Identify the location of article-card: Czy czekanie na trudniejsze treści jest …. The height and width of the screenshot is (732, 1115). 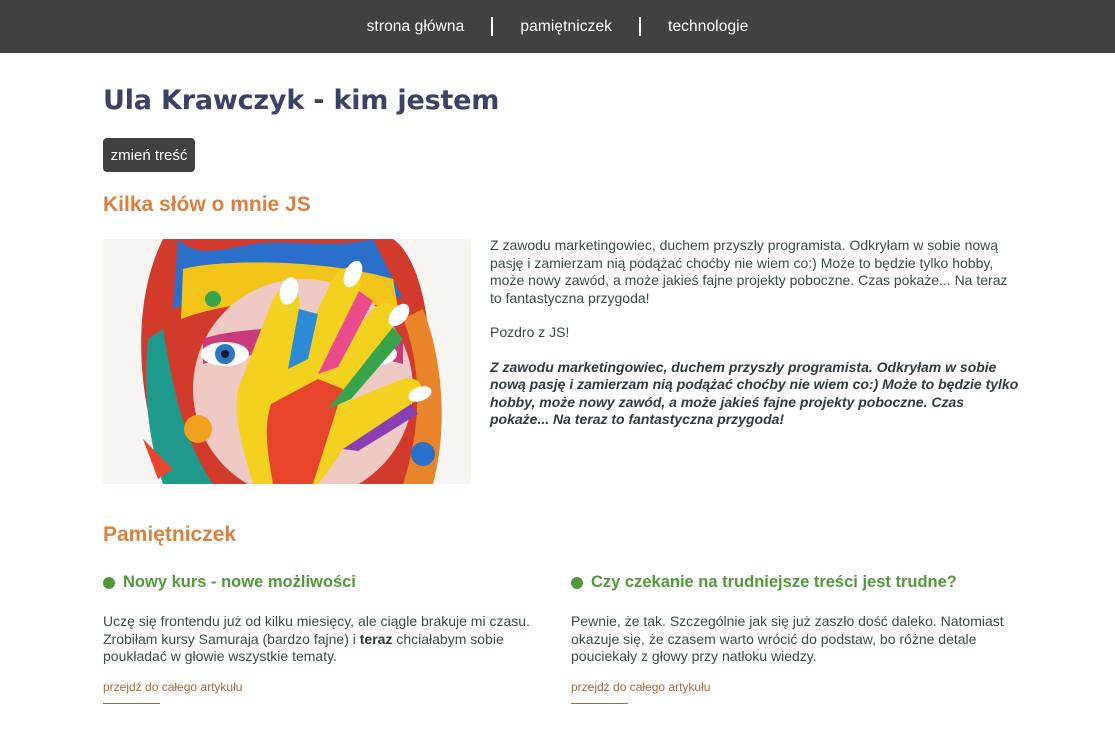
(796, 638).